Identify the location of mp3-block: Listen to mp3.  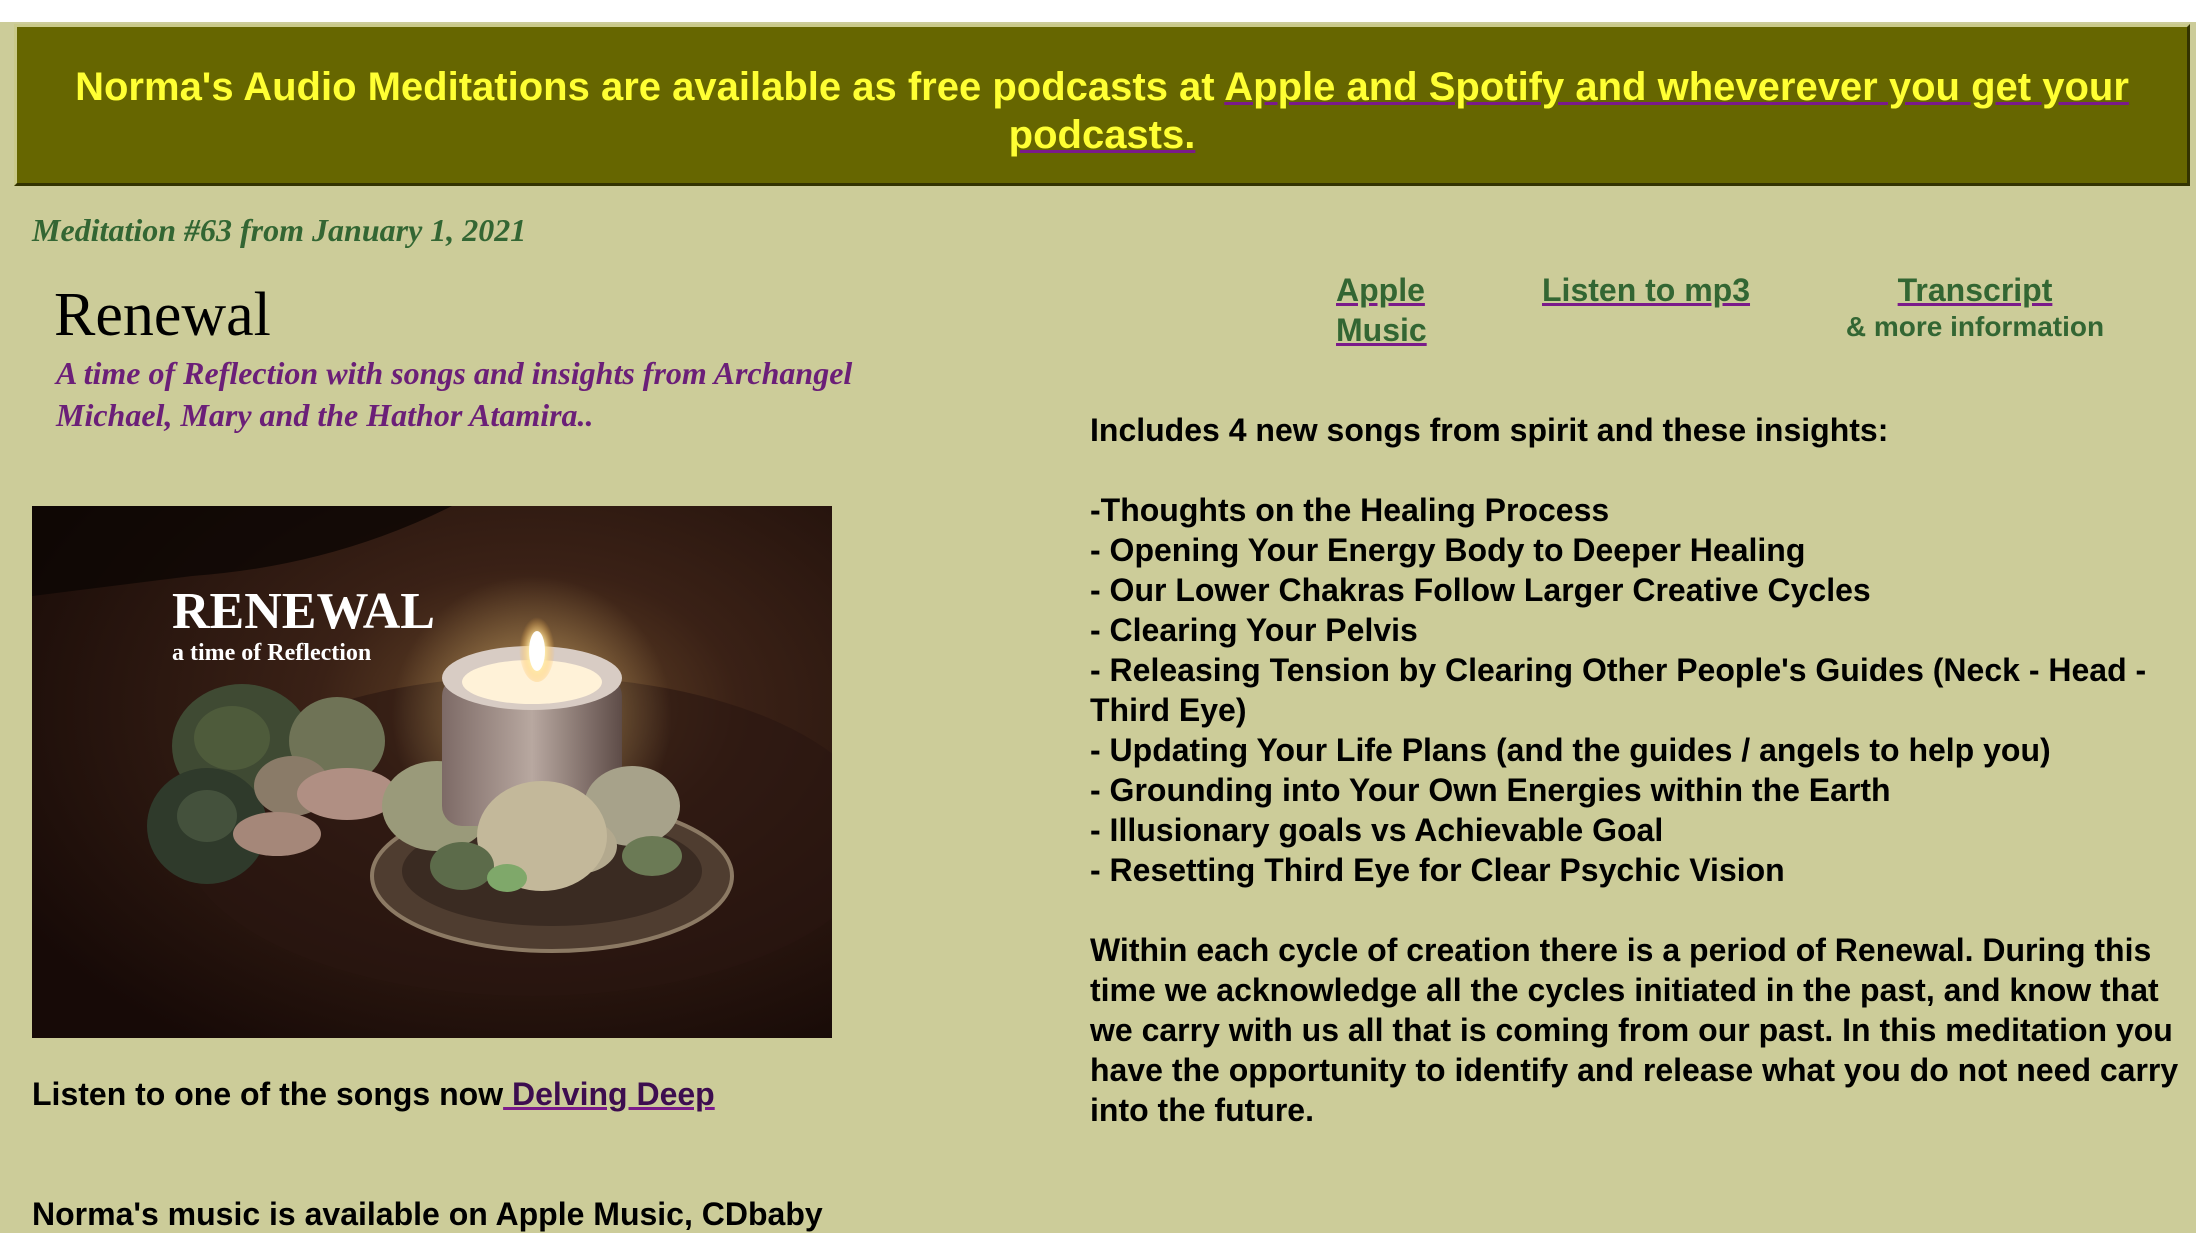
(1646, 290).